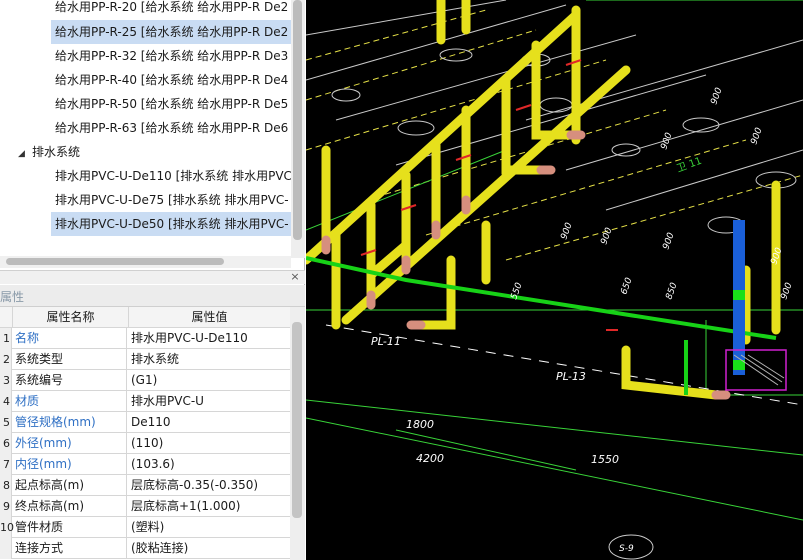 The width and height of the screenshot is (803, 560). What do you see at coordinates (56, 152) in the screenshot?
I see `tree-group-label: 排水系统` at bounding box center [56, 152].